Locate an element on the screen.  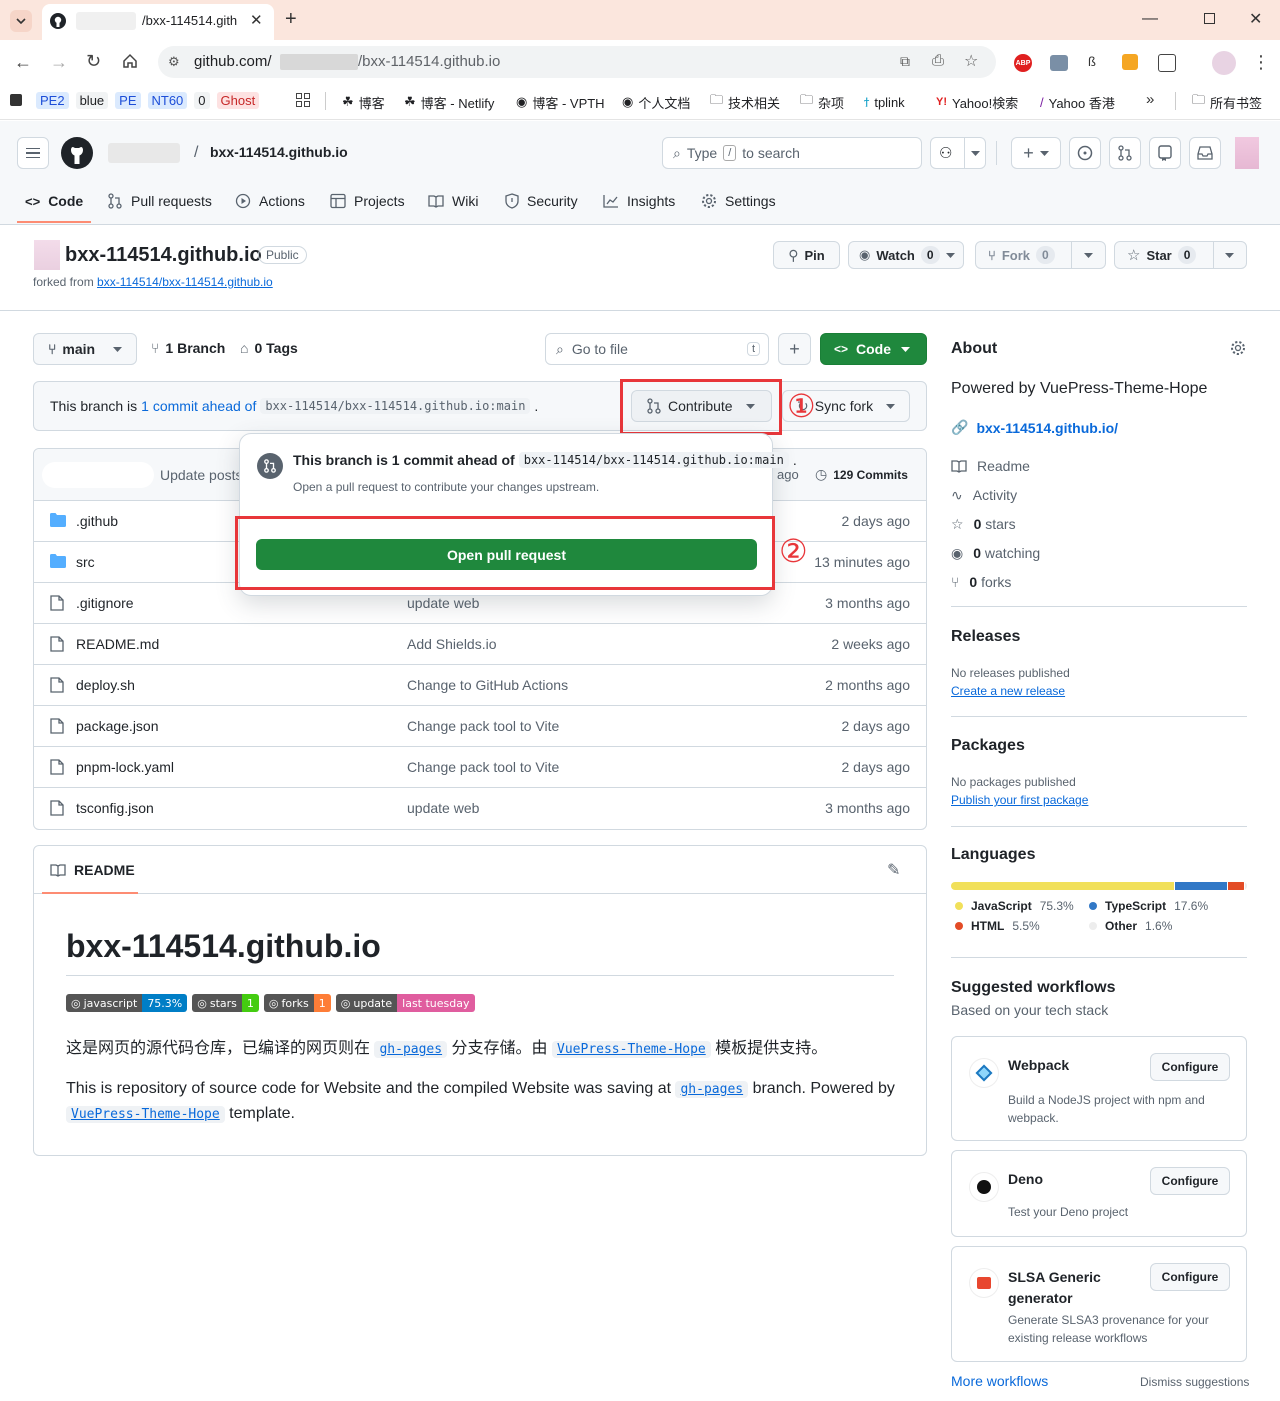
file-row: README.md Add Shields.io 2 weeks ago is located at coordinates (480, 643).